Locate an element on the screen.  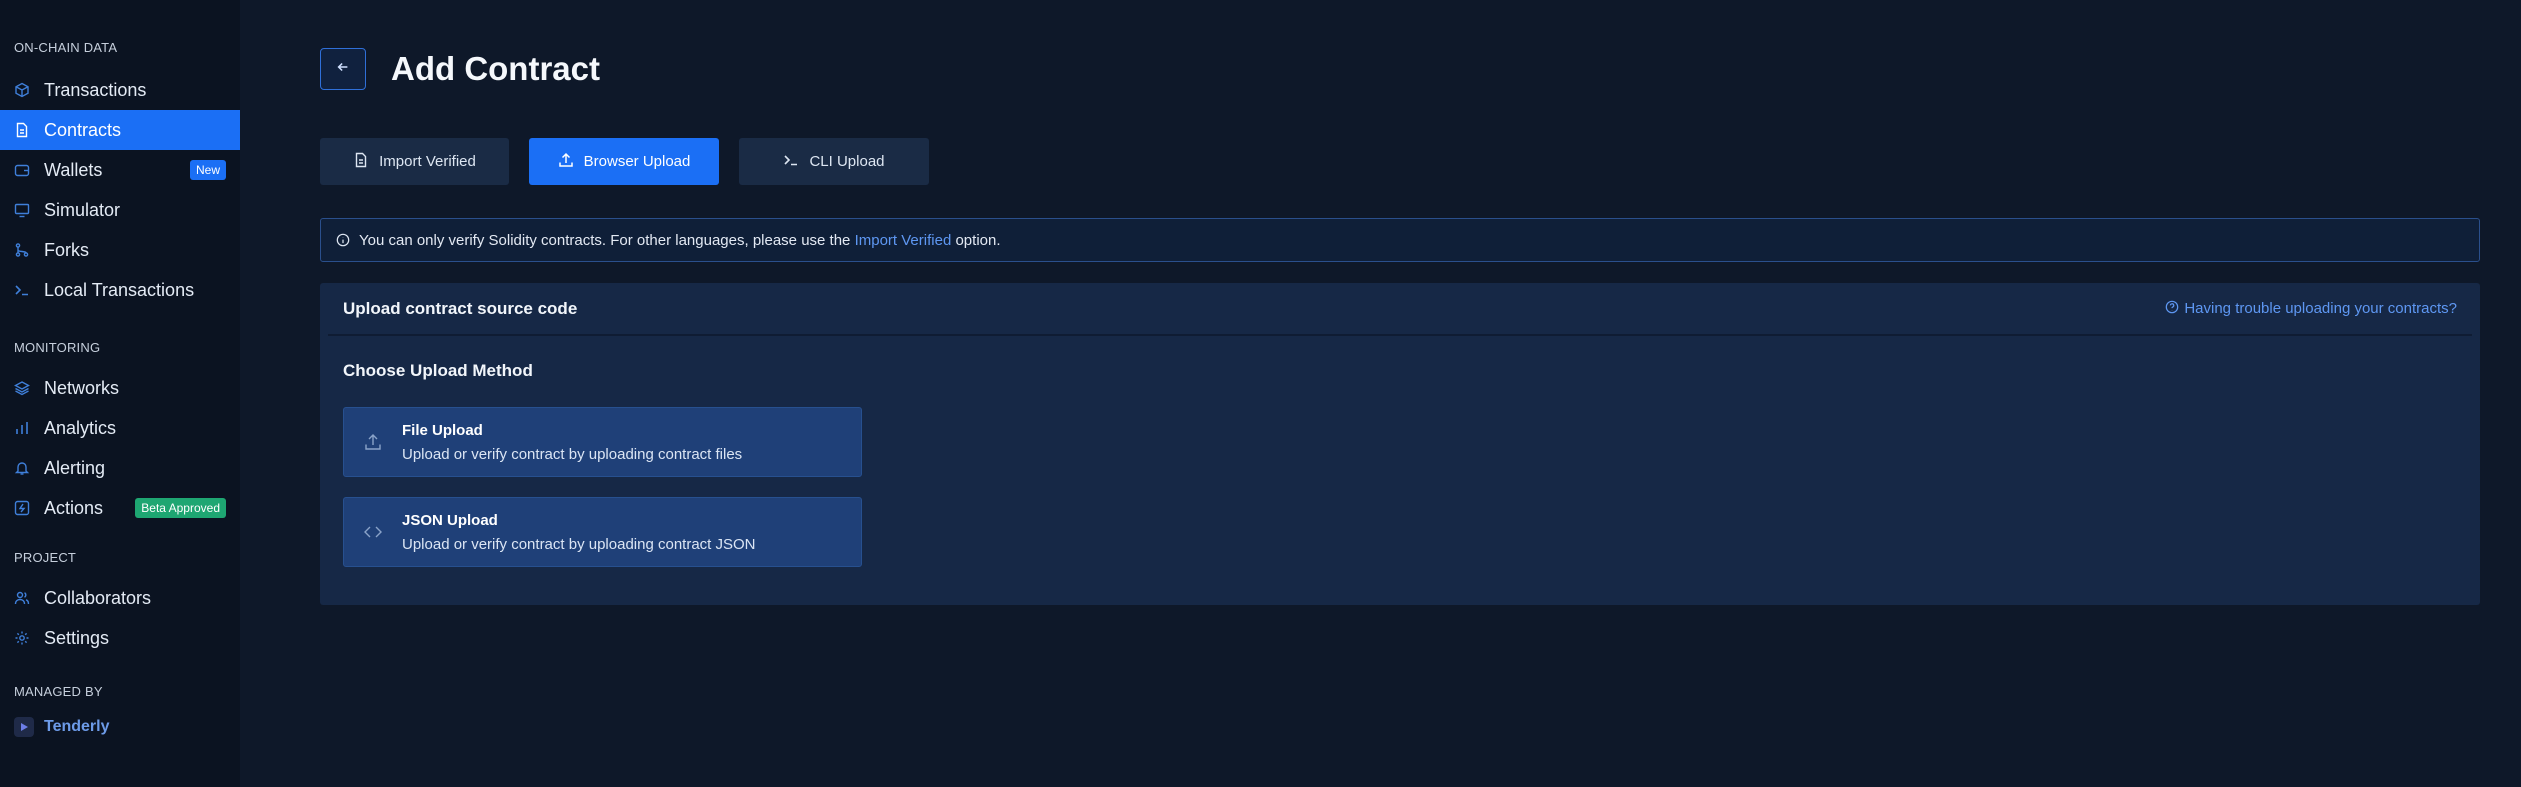
cube-icon is located at coordinates (22, 90).